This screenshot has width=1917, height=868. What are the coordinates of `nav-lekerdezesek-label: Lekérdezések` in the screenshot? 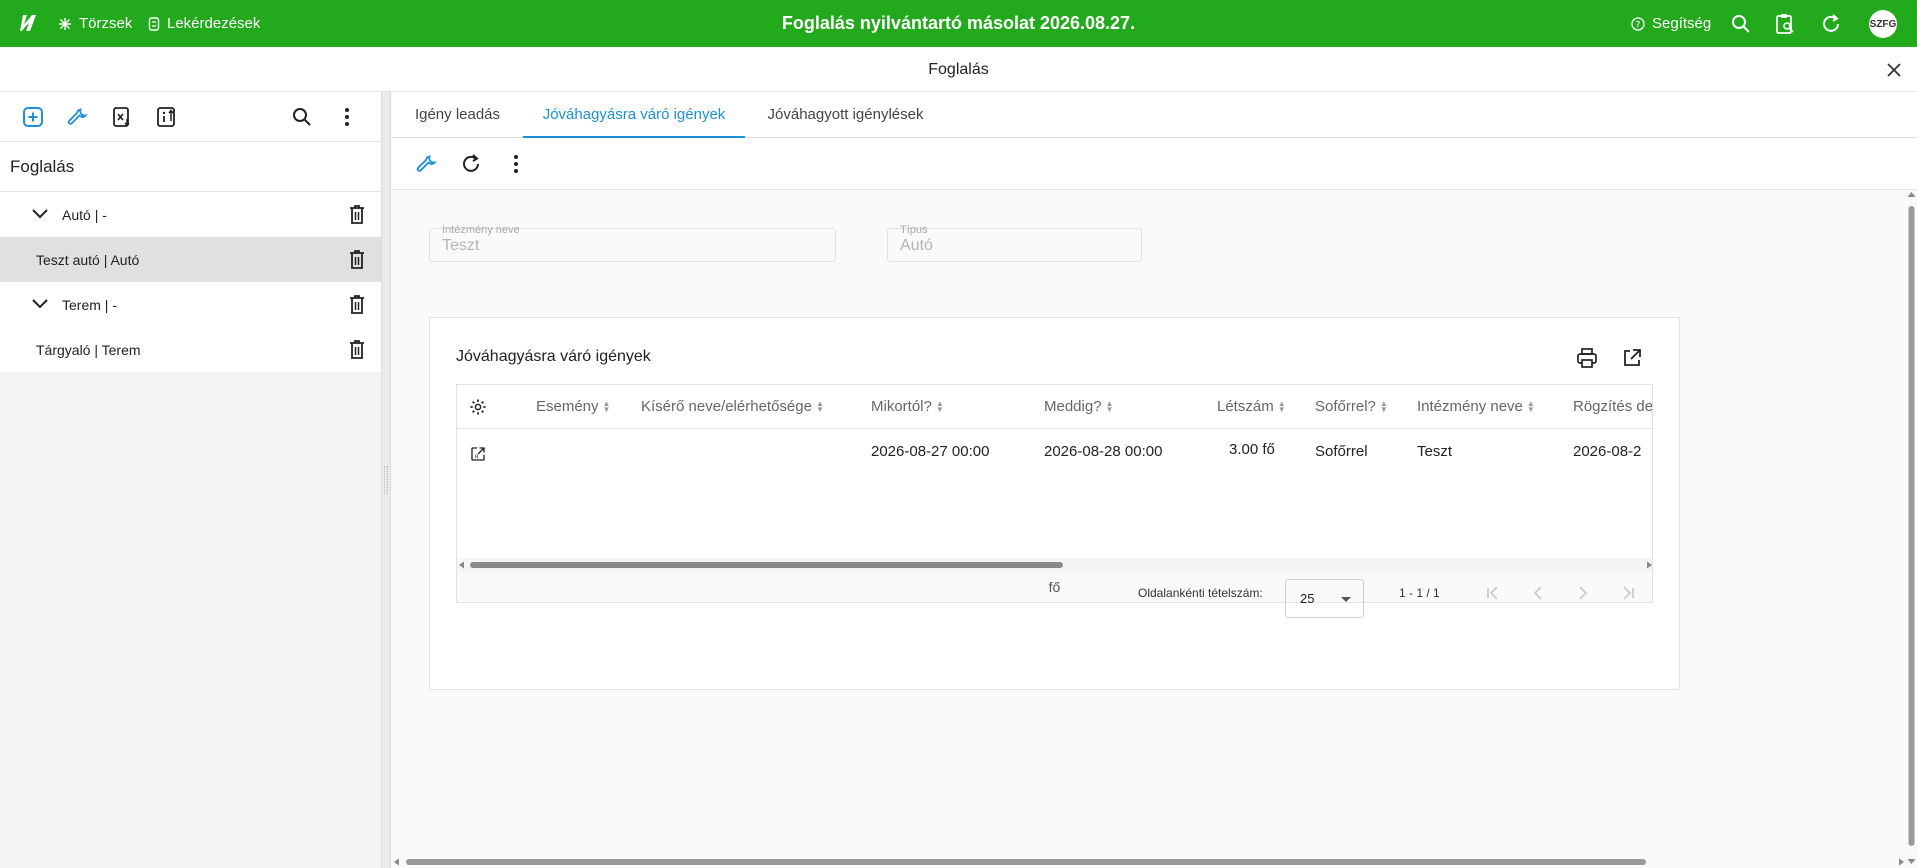 It's located at (214, 23).